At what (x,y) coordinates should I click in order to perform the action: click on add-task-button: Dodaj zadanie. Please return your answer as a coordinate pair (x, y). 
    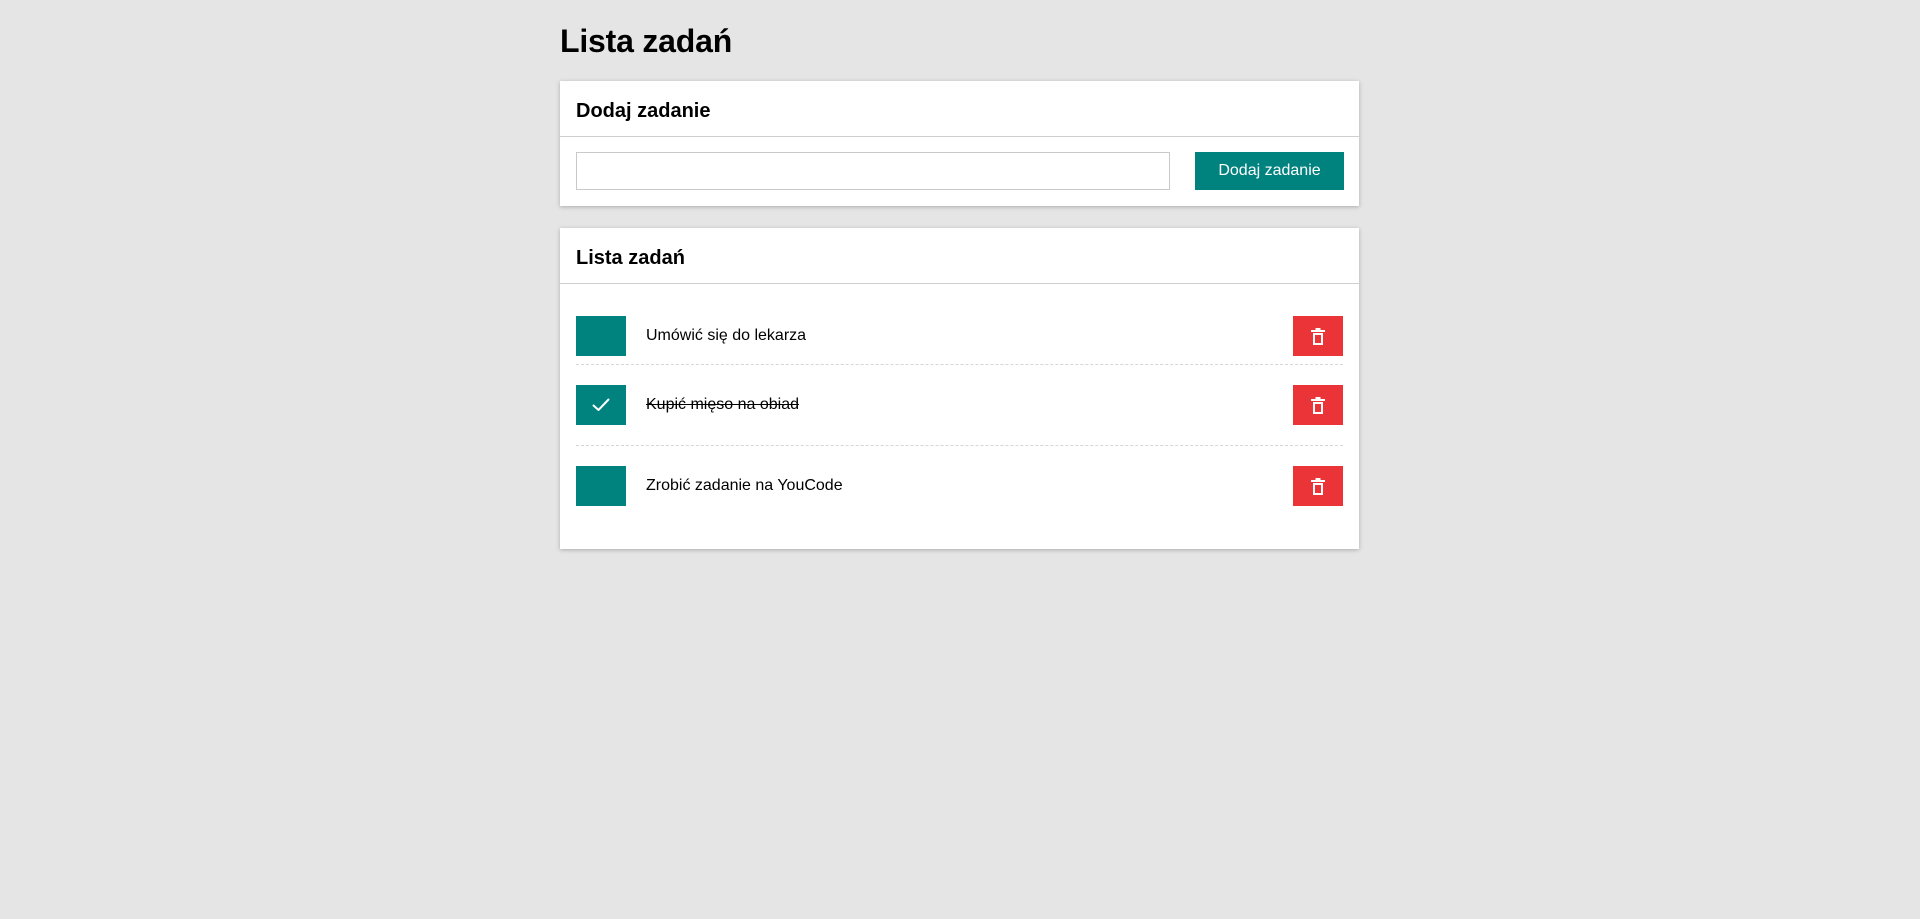
    Looking at the image, I should click on (1269, 171).